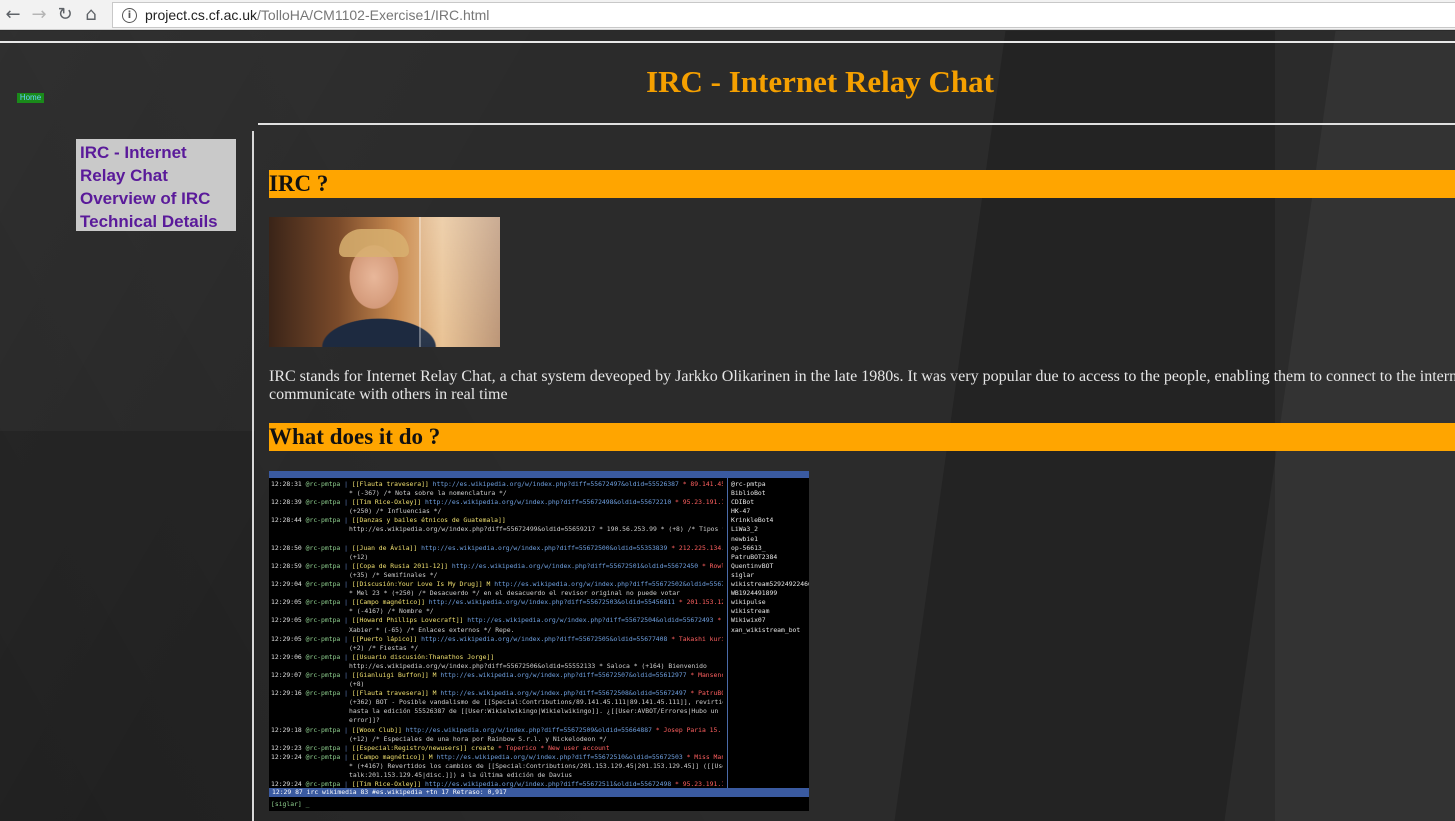 The width and height of the screenshot is (1455, 821). I want to click on sidebar-item-irc-internet: IRC - Internet, so click(158, 152).